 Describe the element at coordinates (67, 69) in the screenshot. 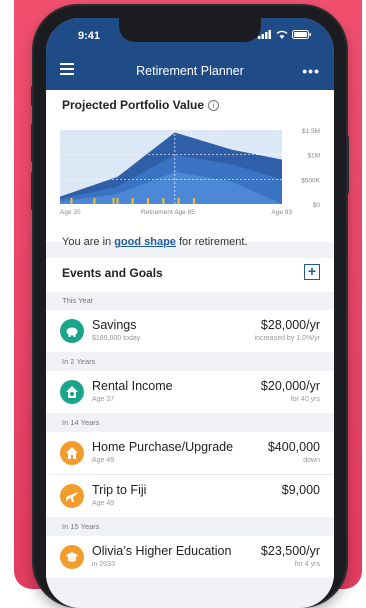

I see `hamburger-menu-icon` at that location.